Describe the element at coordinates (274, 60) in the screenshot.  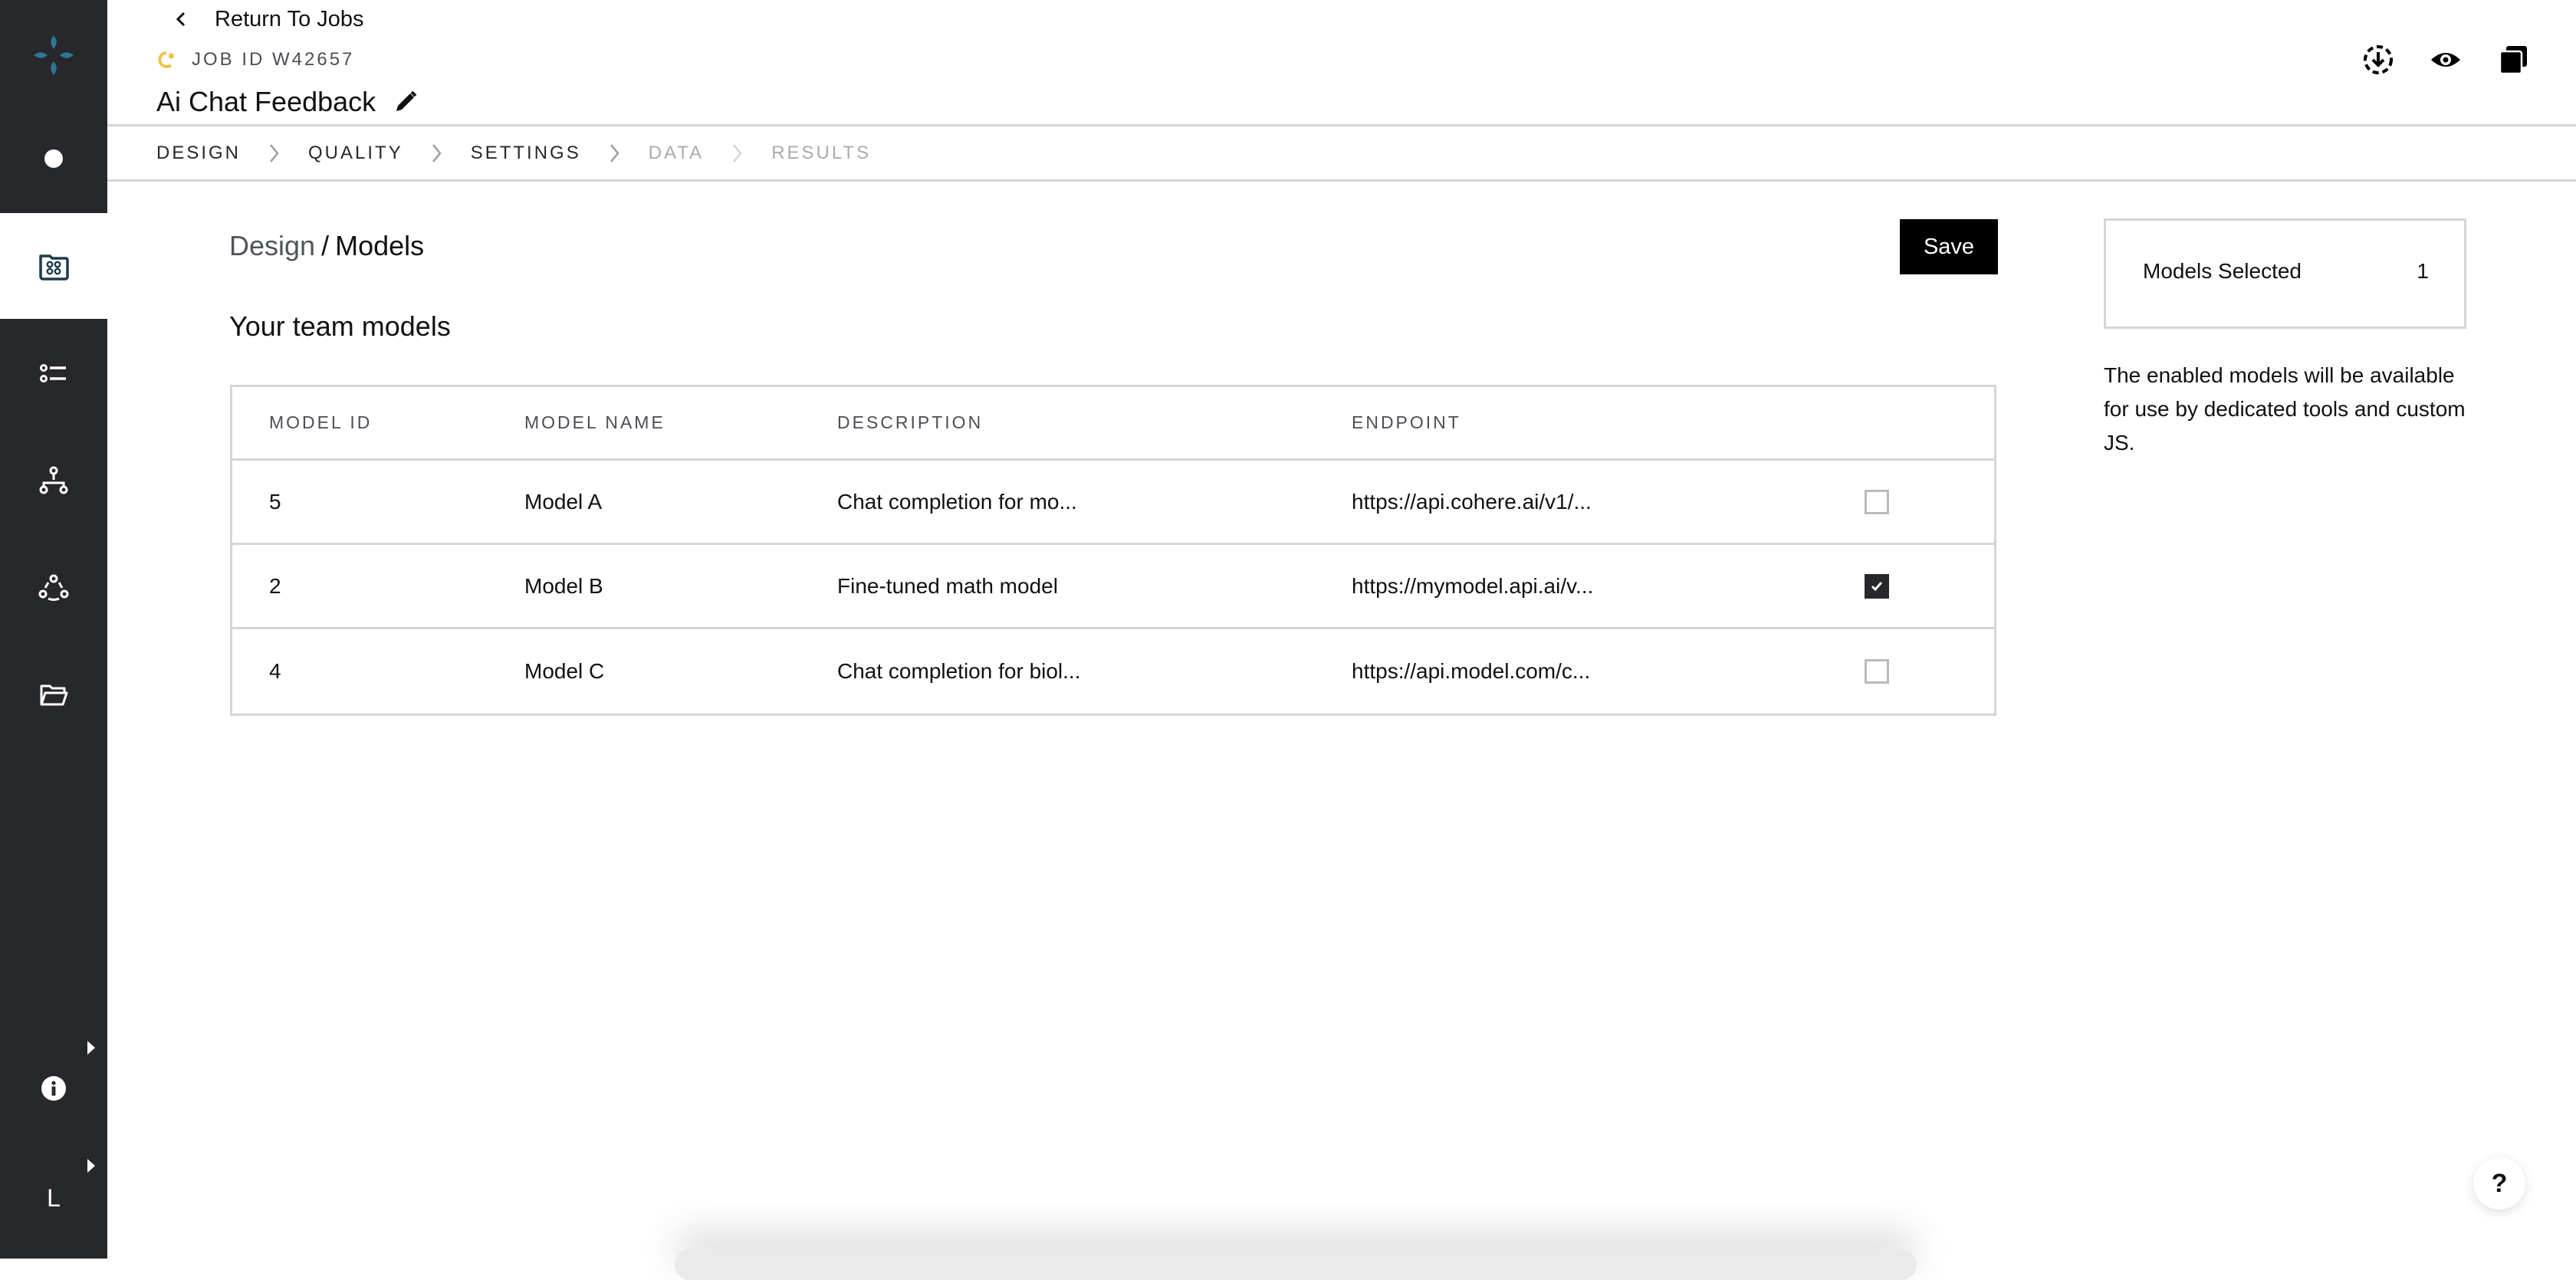
I see `job-id-text: JOB ID W42657` at that location.